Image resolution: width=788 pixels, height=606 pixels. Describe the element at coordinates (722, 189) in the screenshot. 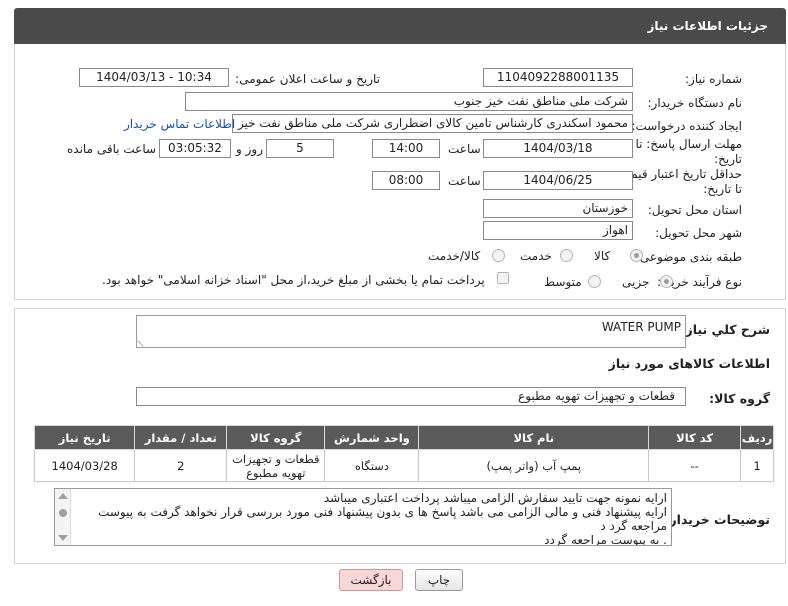

I see `validity-label-line2: تا تاریخ:` at that location.